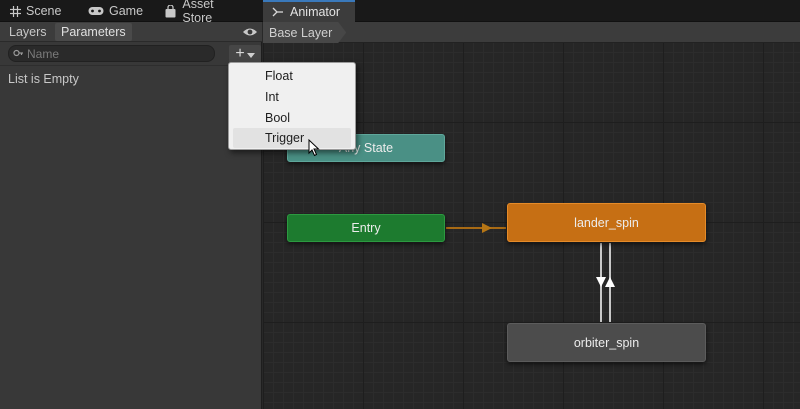 This screenshot has width=800, height=409. What do you see at coordinates (240, 53) in the screenshot?
I see `plus-icon: +` at bounding box center [240, 53].